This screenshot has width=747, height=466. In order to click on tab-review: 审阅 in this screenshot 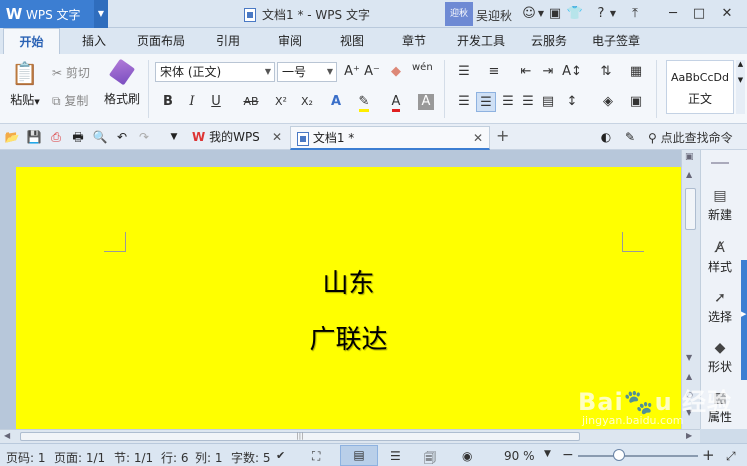, I will do `click(290, 41)`.